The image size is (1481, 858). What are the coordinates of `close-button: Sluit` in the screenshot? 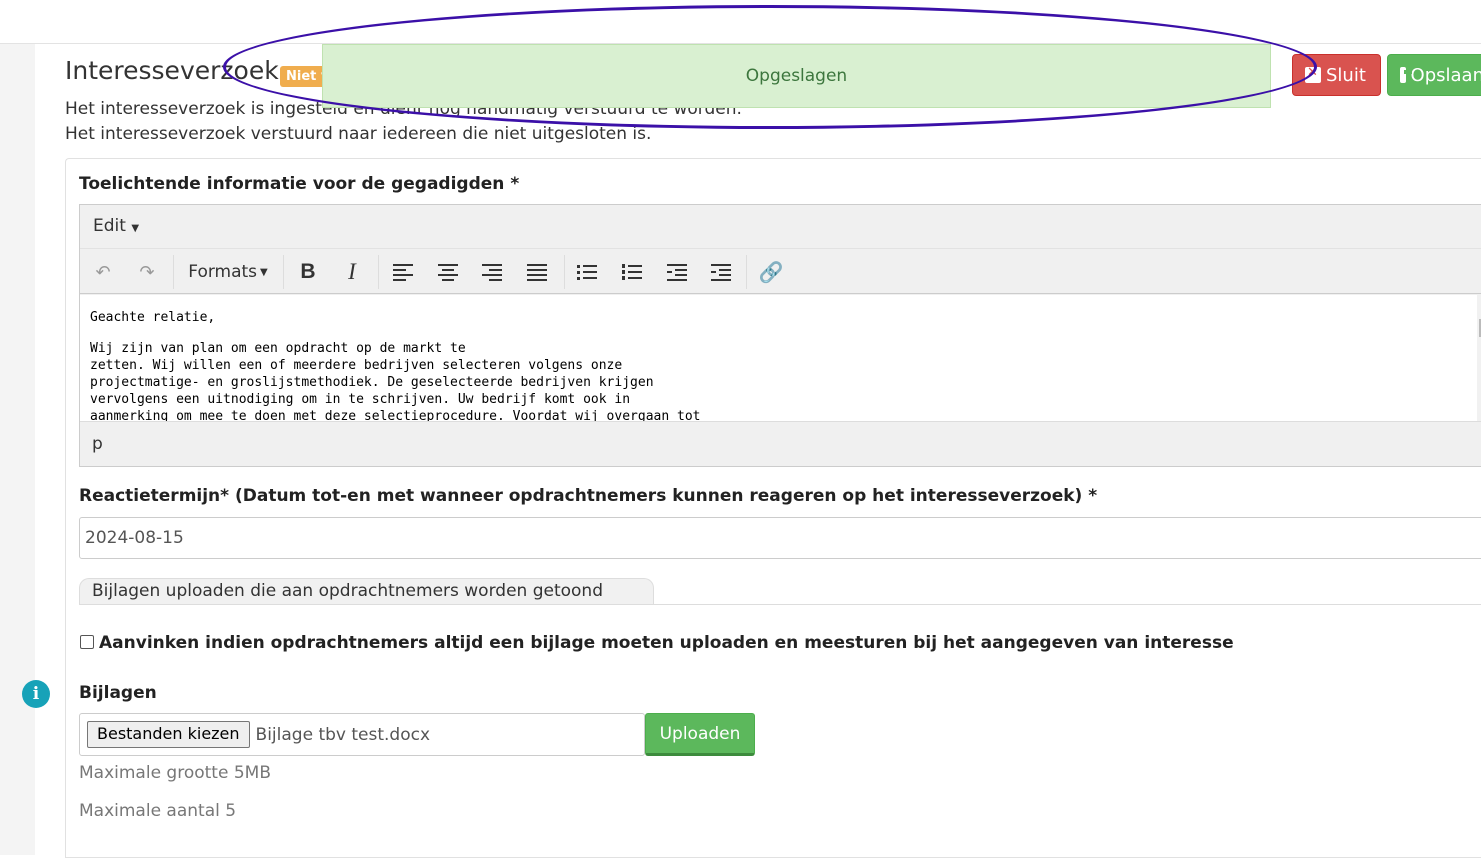 It's located at (1336, 75).